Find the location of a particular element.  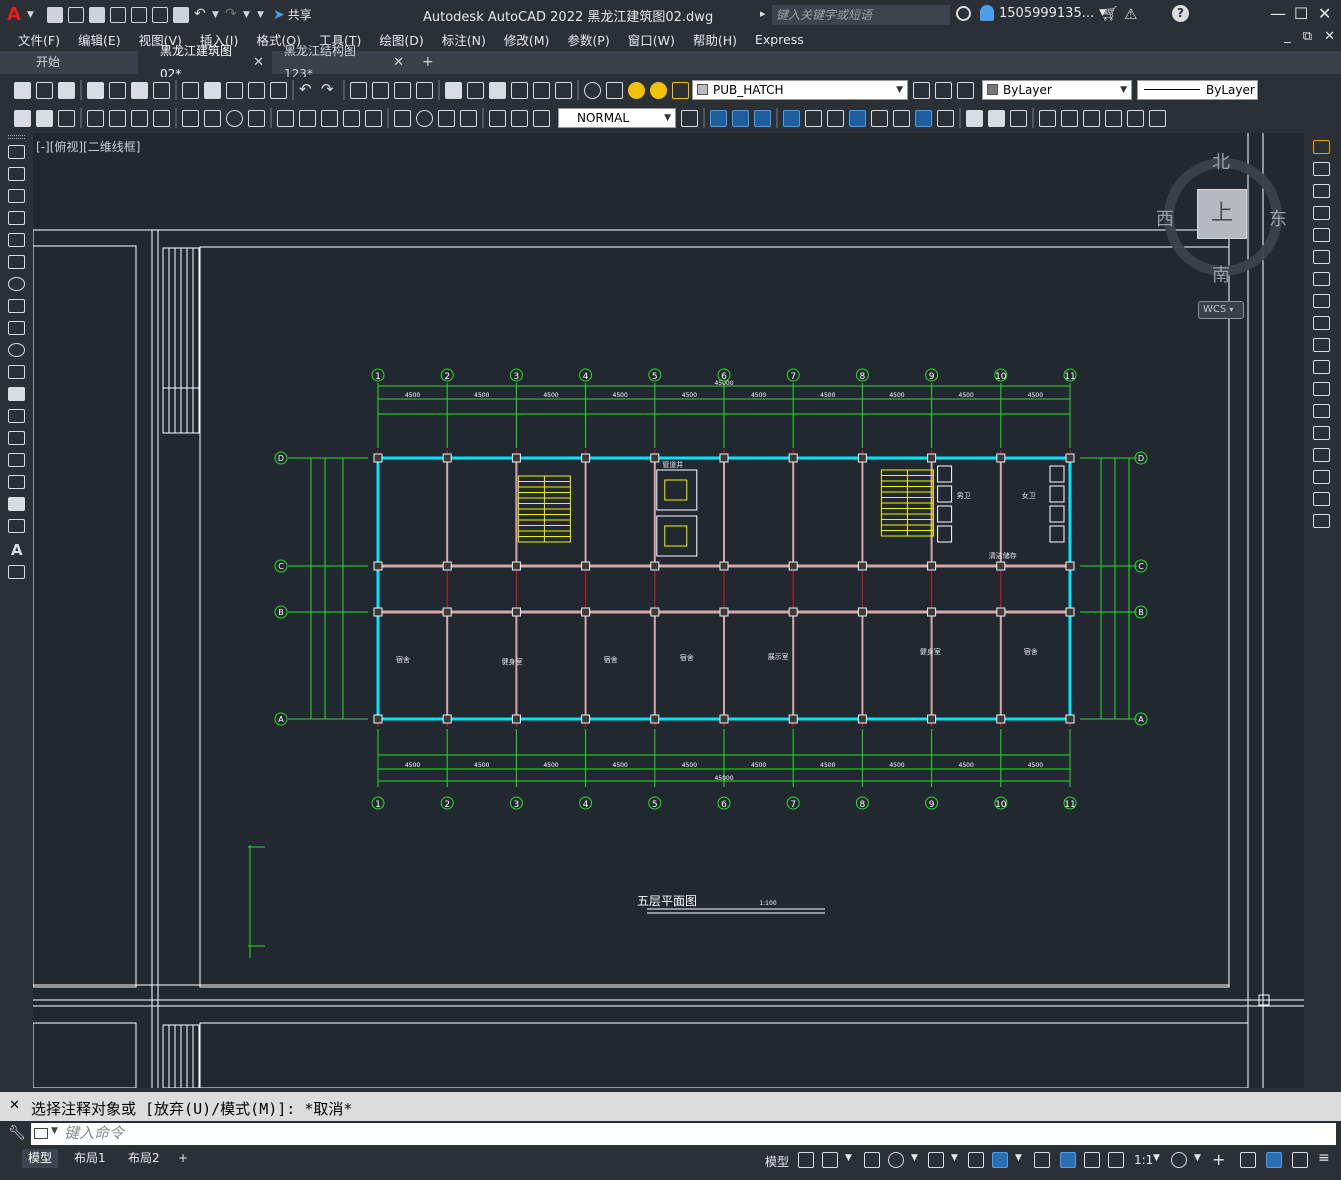

tab-drawing-structure: 黑龙江结构图123* ✕ is located at coordinates (342, 62).